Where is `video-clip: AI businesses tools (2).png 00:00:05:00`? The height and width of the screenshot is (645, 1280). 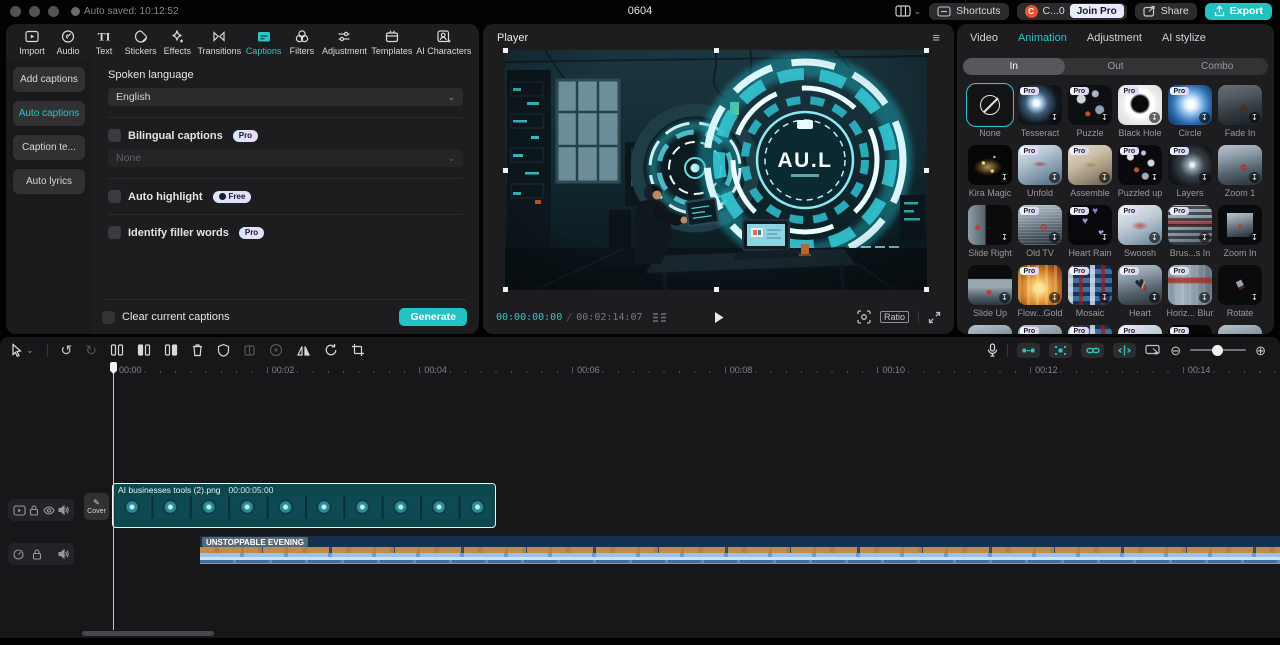
video-clip: AI businesses tools (2).png 00:00:05:00 is located at coordinates (304, 505).